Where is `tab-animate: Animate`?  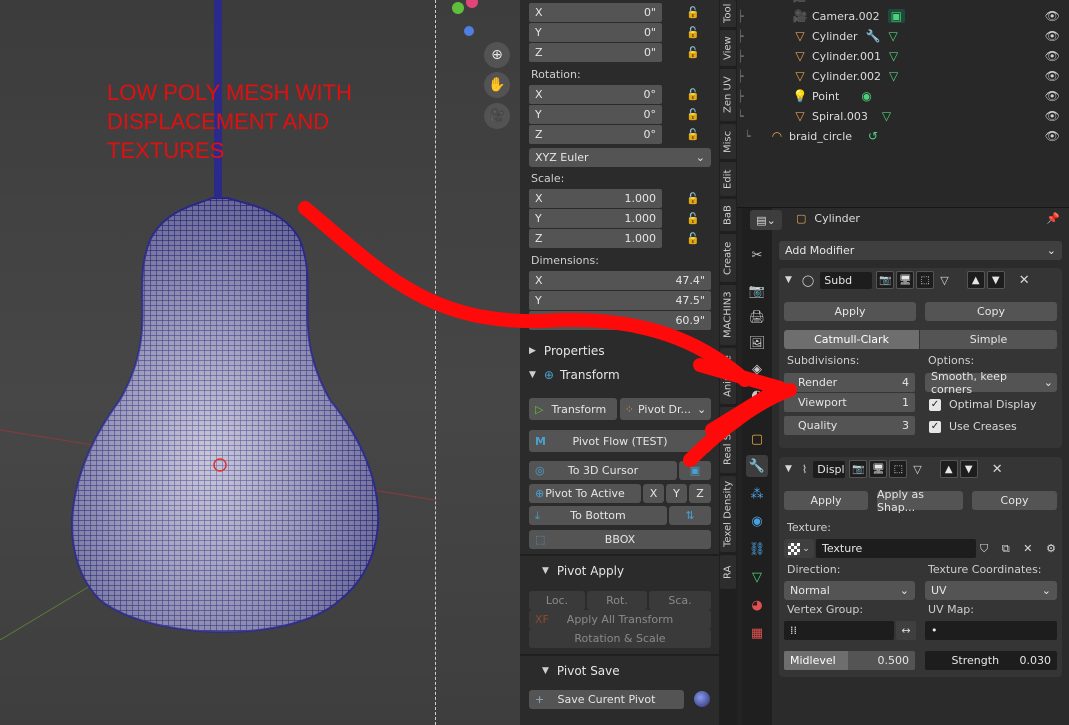
tab-animate: Animate is located at coordinates (728, 376).